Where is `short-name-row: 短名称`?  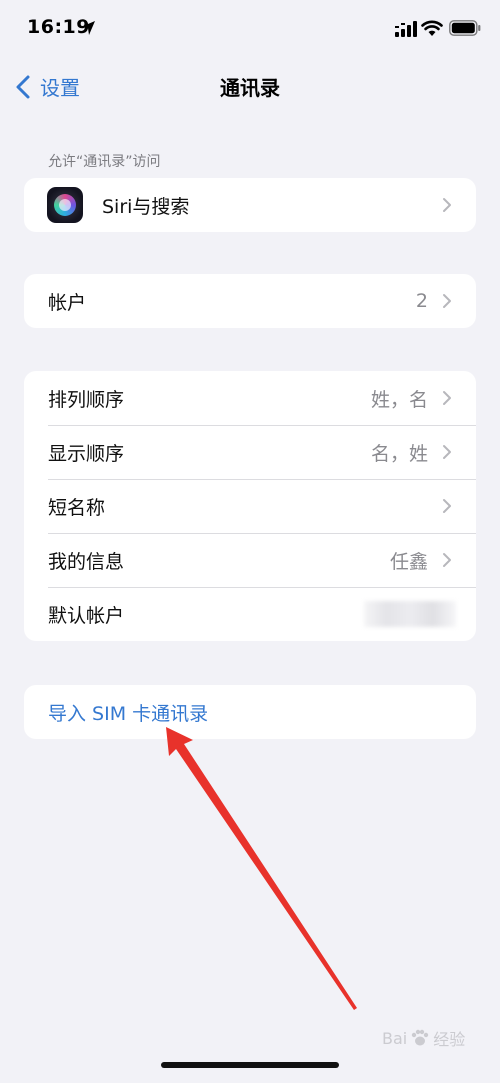 short-name-row: 短名称 is located at coordinates (250, 506).